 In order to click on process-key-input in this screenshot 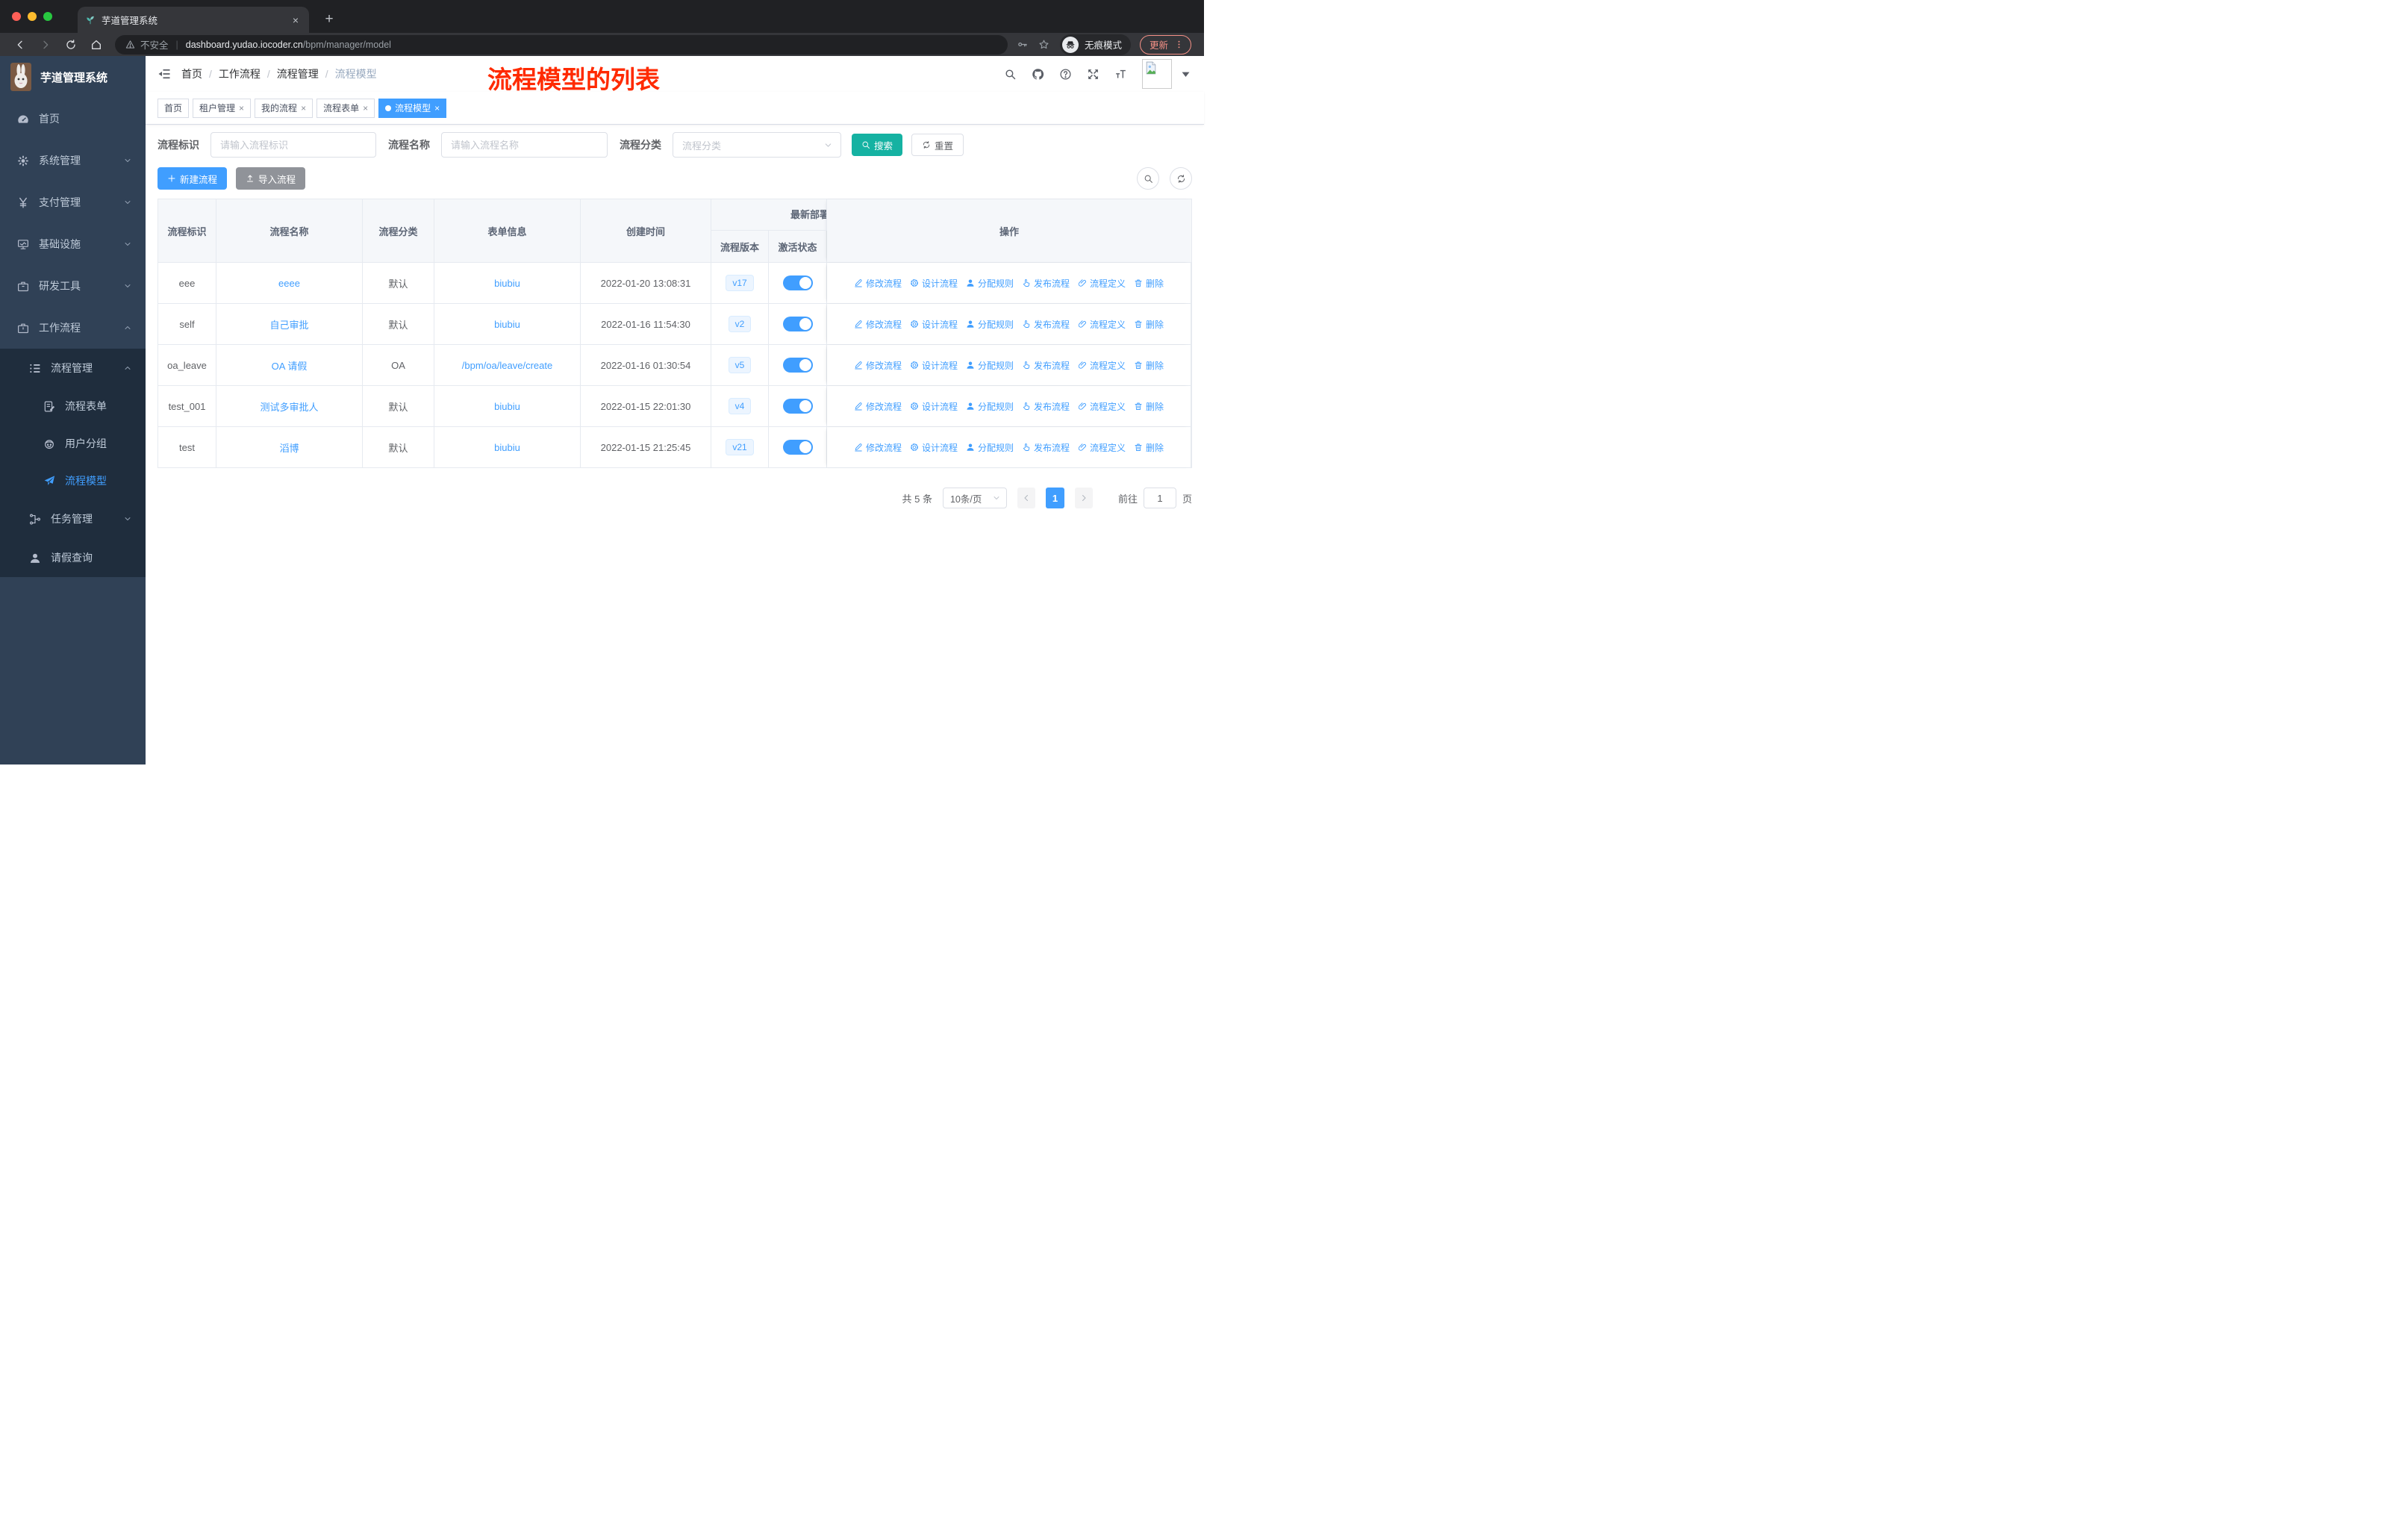, I will do `click(293, 145)`.